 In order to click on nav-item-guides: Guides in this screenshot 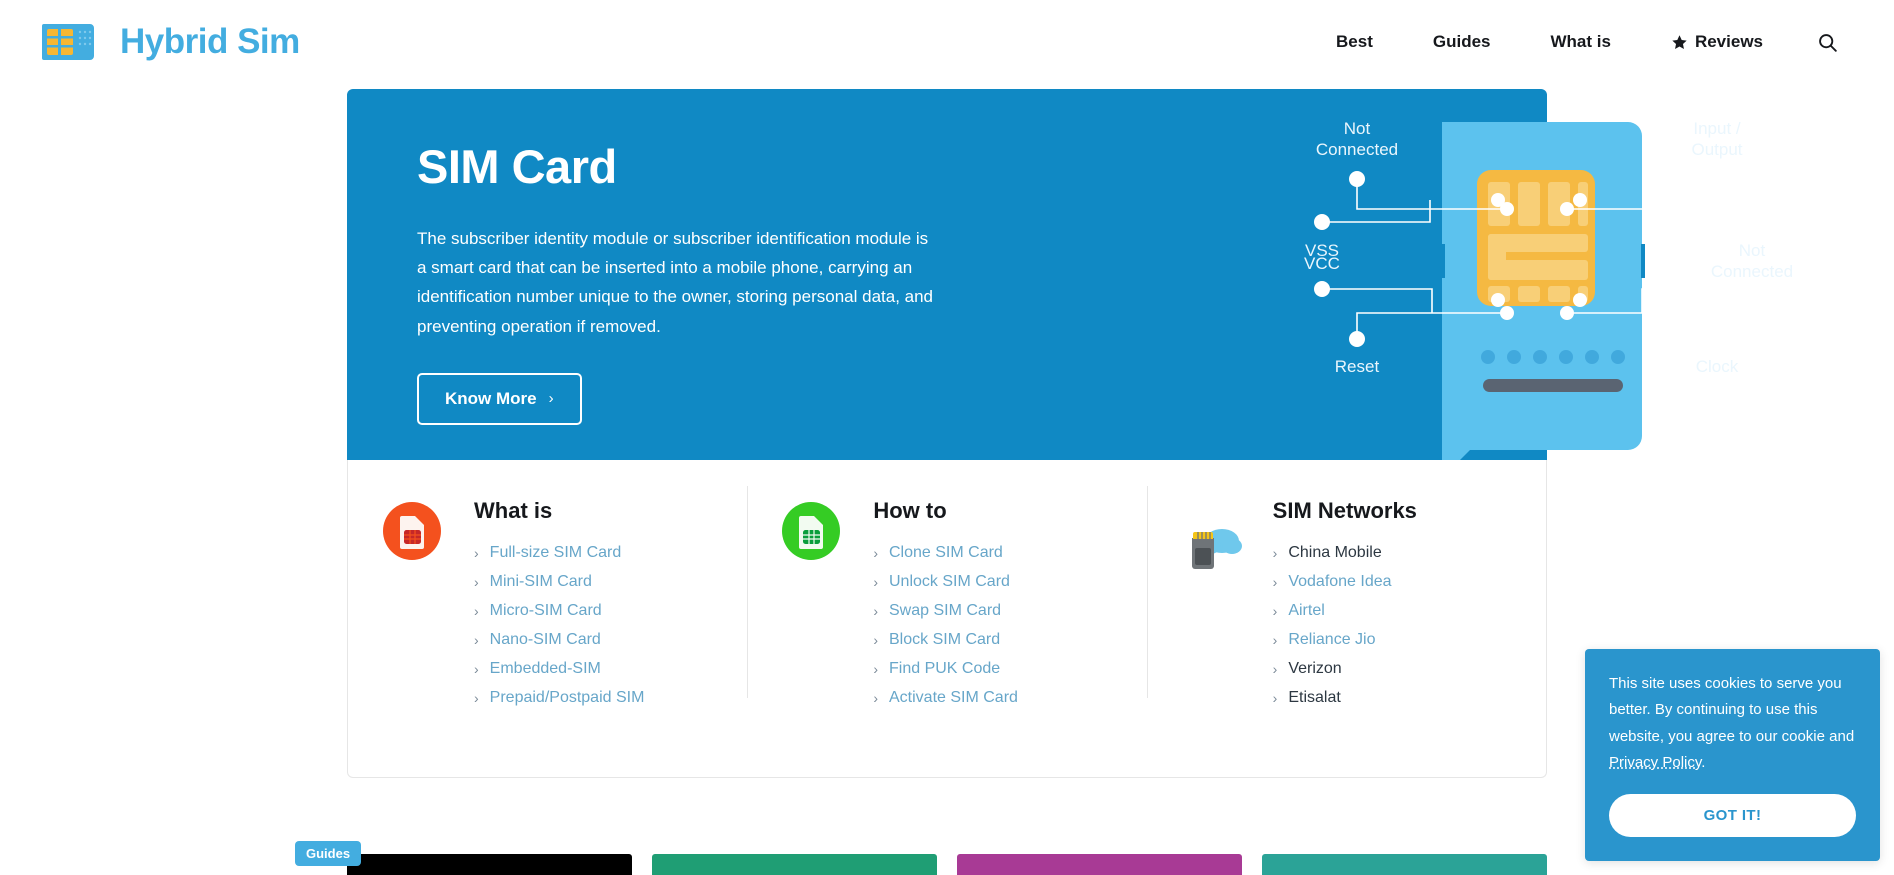, I will do `click(1462, 42)`.